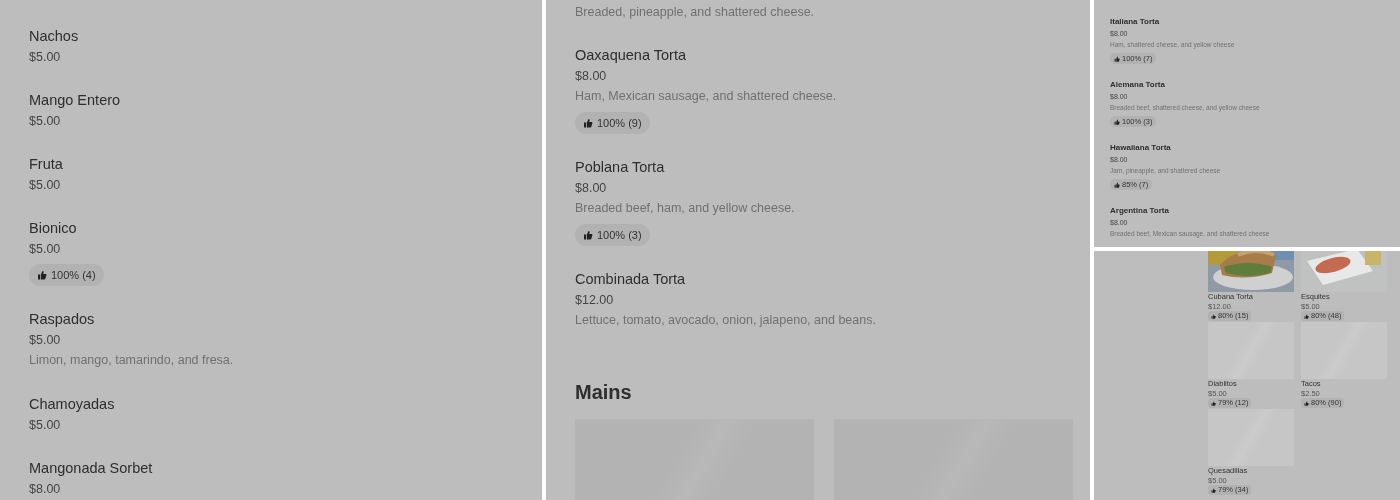 Image resolution: width=1400 pixels, height=500 pixels. What do you see at coordinates (630, 279) in the screenshot?
I see `item-name: Combinada Torta` at bounding box center [630, 279].